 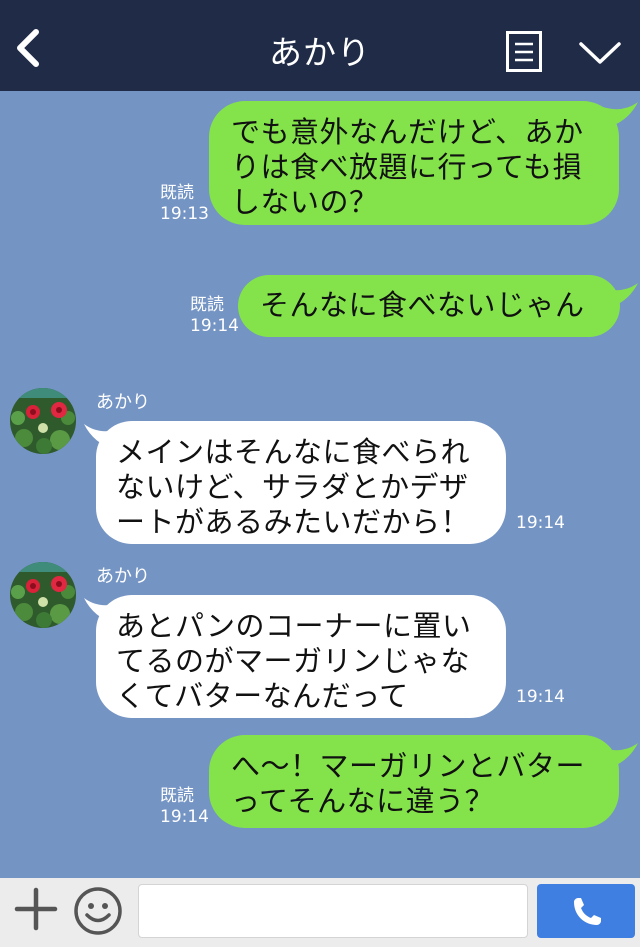 I want to click on message-line: しないの？, so click(x=305, y=202).